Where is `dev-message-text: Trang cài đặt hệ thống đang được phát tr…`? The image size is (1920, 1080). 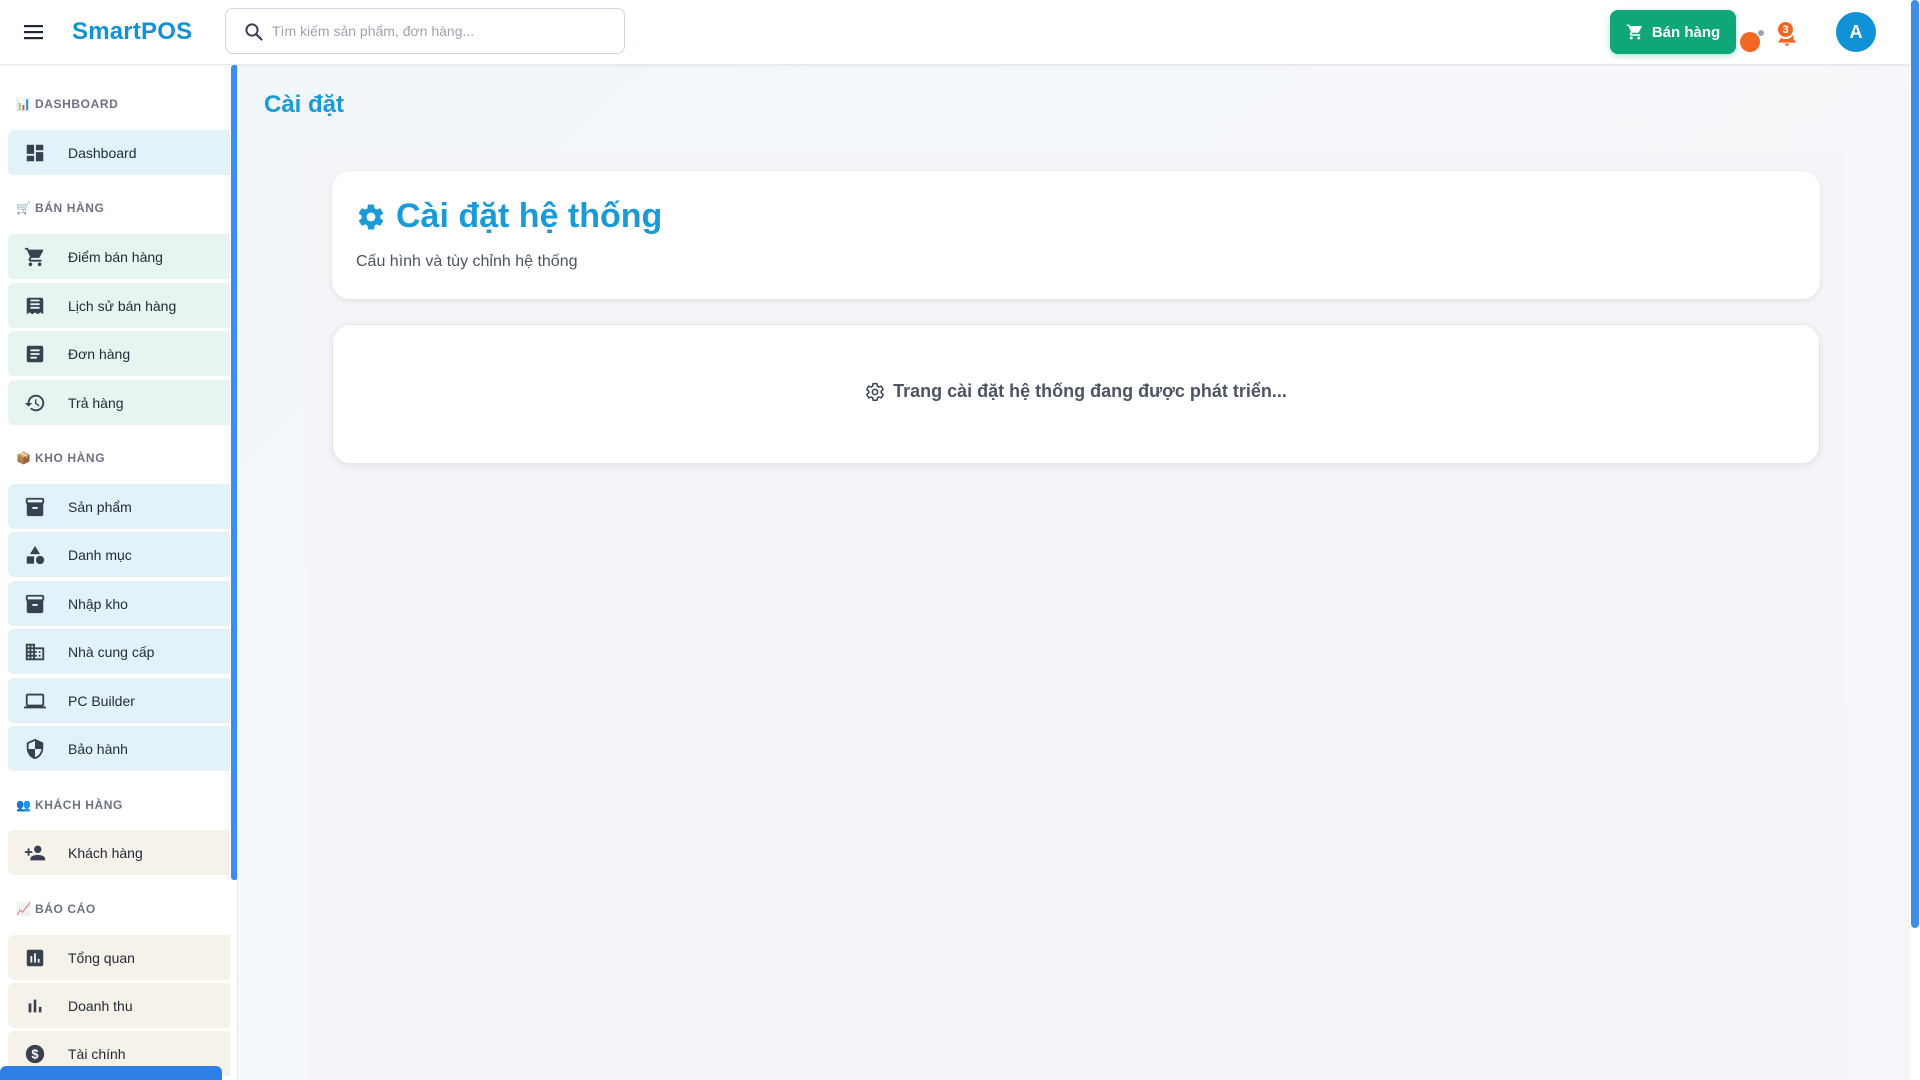
dev-message-text: Trang cài đặt hệ thống đang được phát tr… is located at coordinates (1090, 391).